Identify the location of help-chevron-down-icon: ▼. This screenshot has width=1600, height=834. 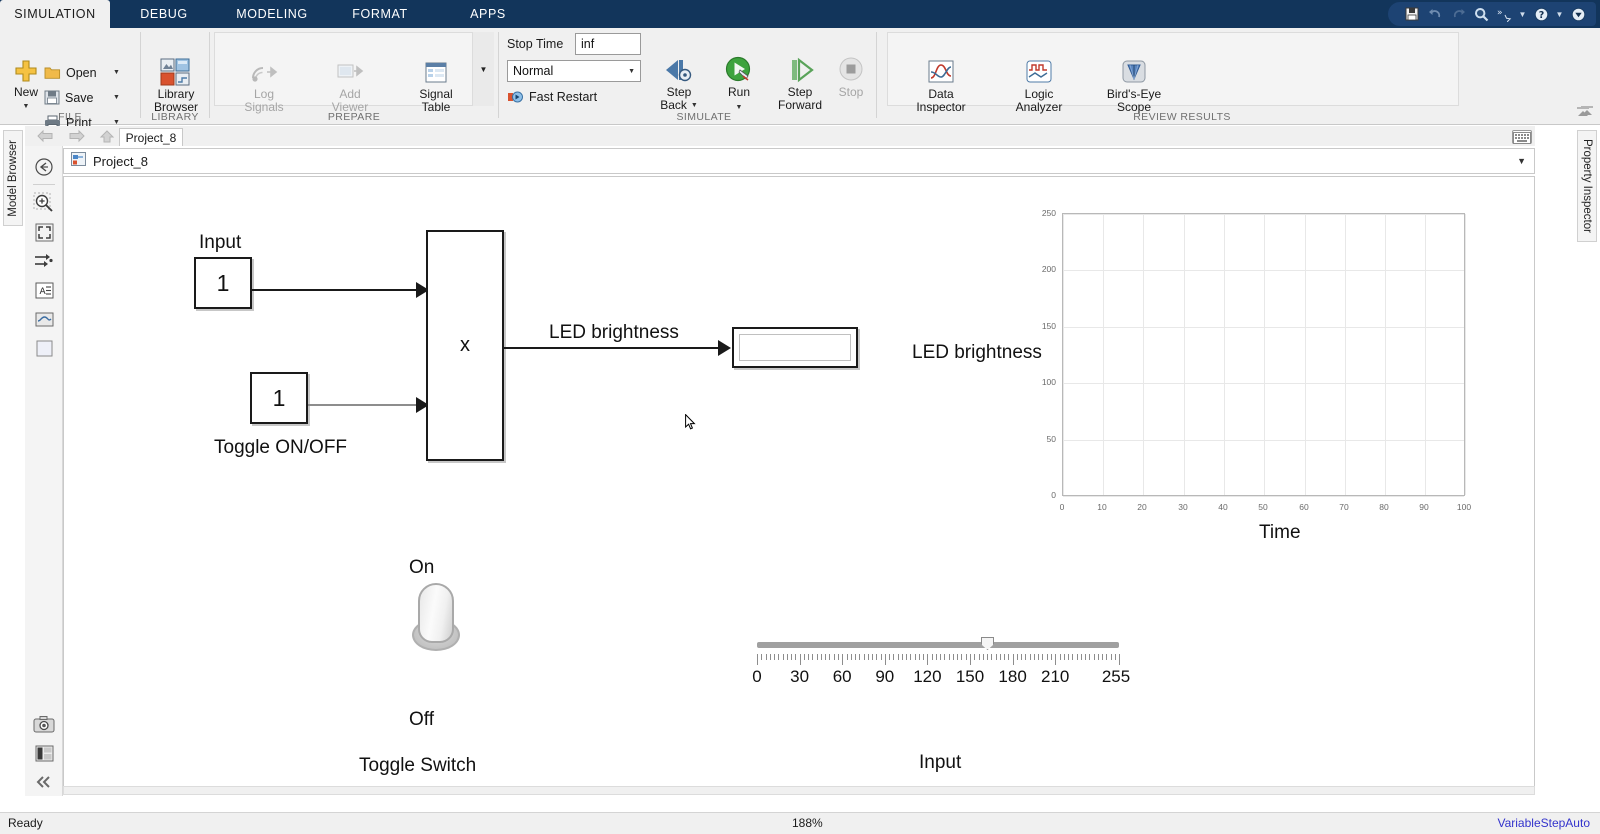
(1559, 14).